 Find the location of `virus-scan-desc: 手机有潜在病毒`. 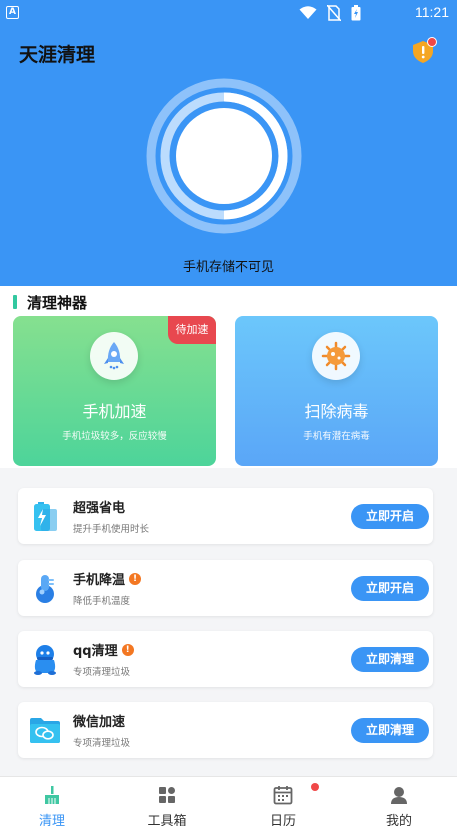

virus-scan-desc: 手机有潜在病毒 is located at coordinates (336, 436).